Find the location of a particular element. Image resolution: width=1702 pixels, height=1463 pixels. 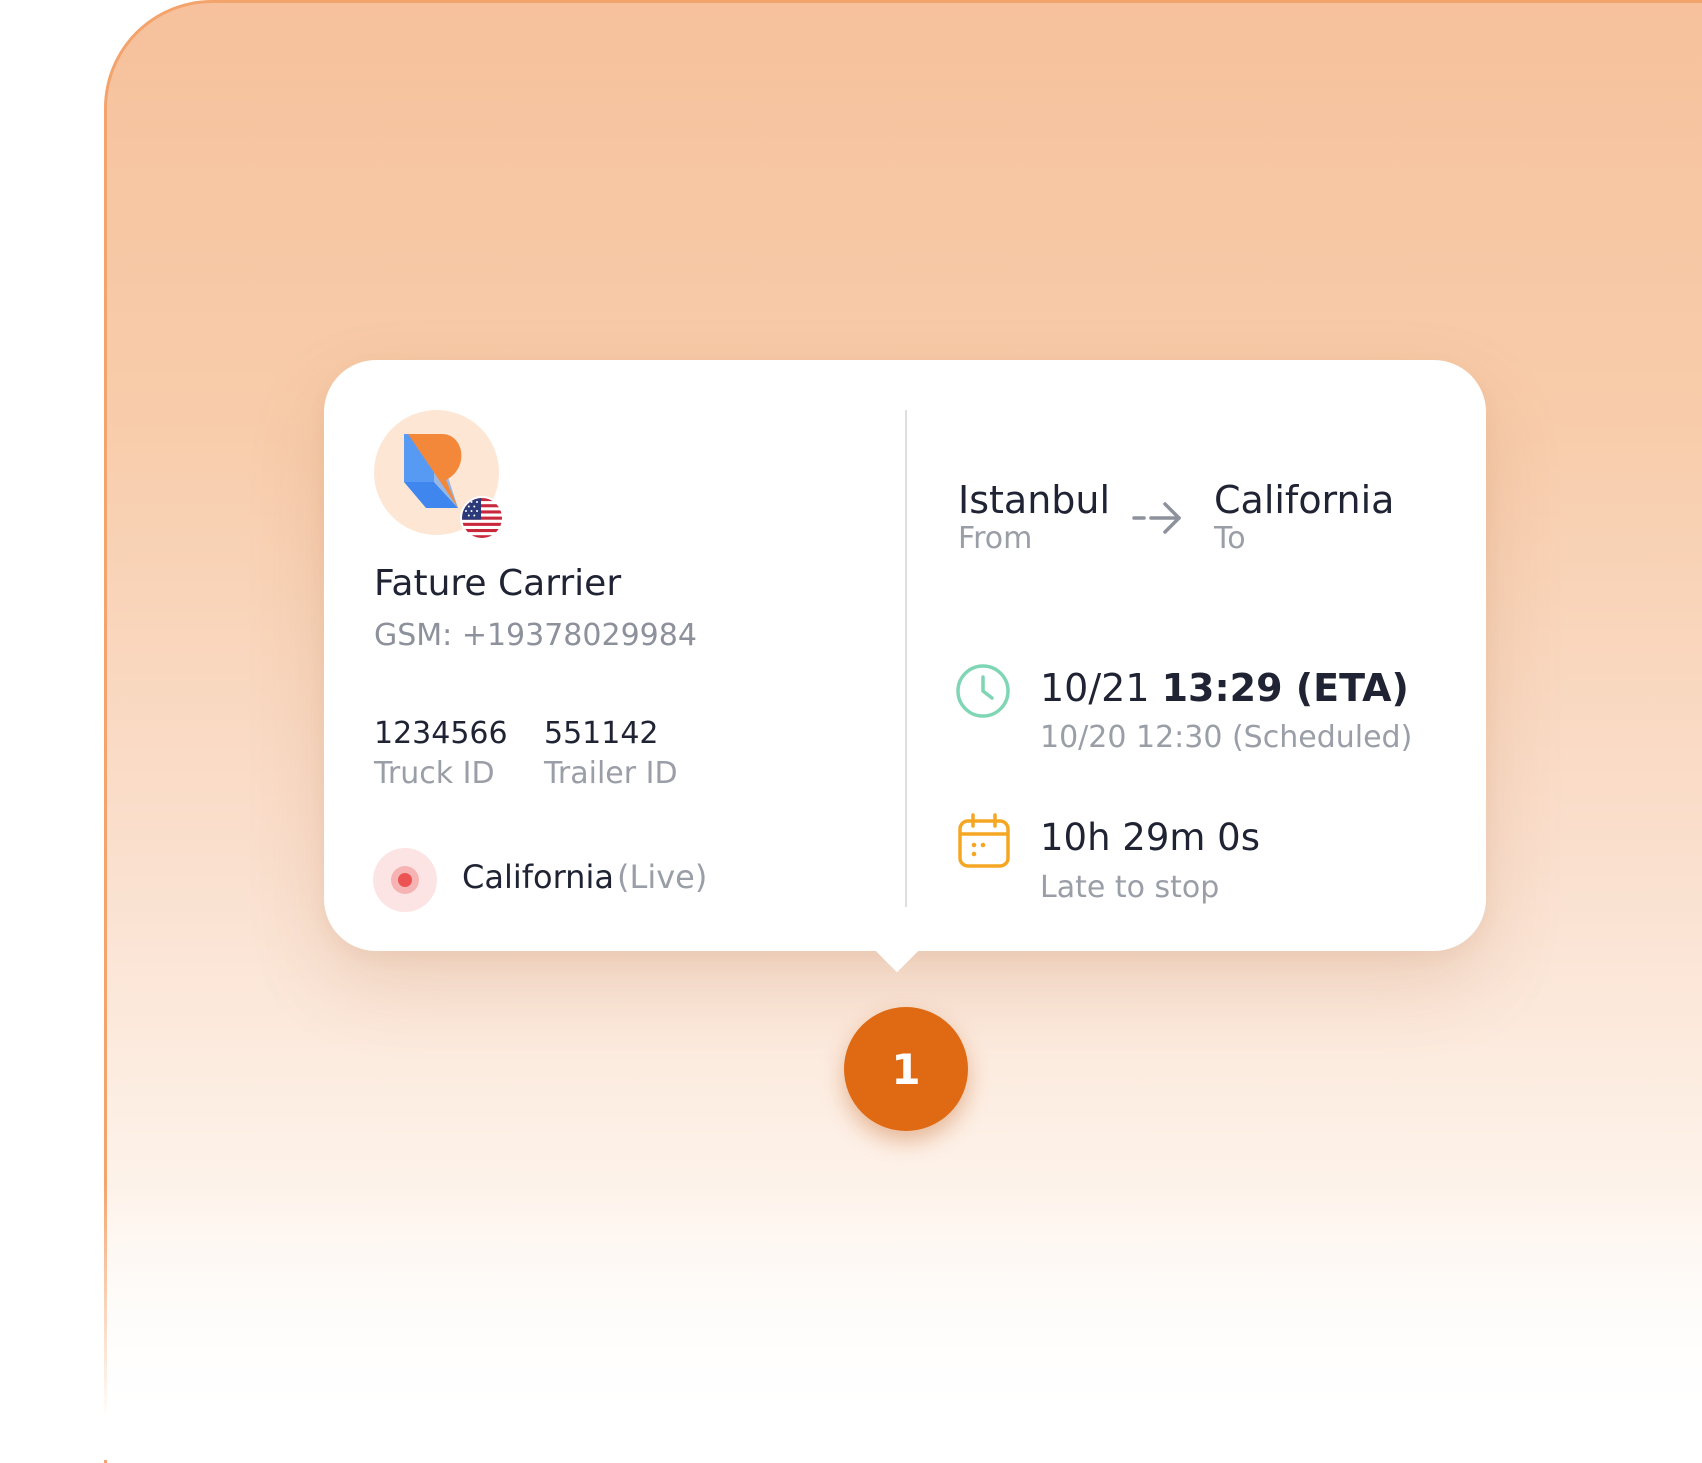

eta-time: 13:29 (ETA) is located at coordinates (1285, 688).